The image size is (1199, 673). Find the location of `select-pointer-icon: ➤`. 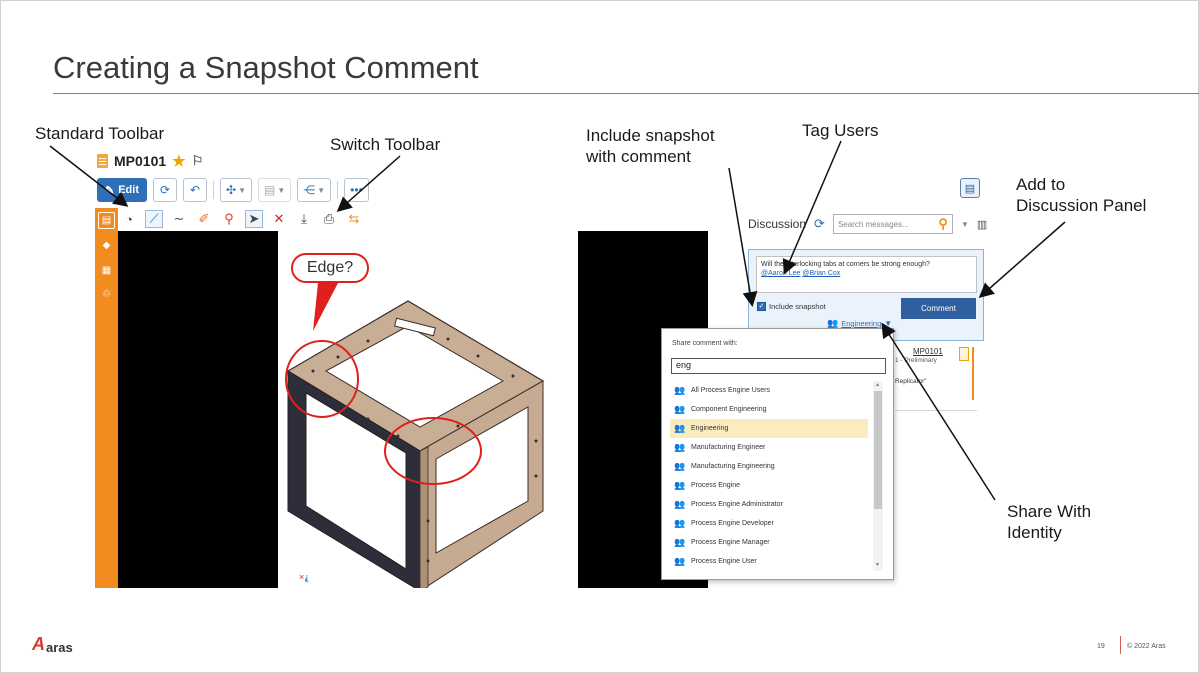

select-pointer-icon: ➤ is located at coordinates (254, 219).